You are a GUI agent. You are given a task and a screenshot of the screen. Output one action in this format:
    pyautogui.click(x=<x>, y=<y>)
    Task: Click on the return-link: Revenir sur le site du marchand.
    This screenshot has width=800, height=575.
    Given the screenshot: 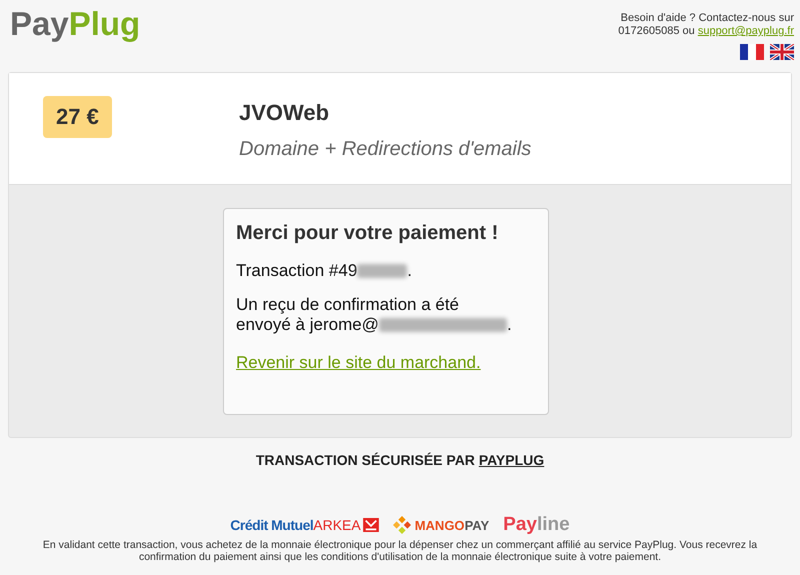 What is the action you would take?
    pyautogui.click(x=358, y=363)
    